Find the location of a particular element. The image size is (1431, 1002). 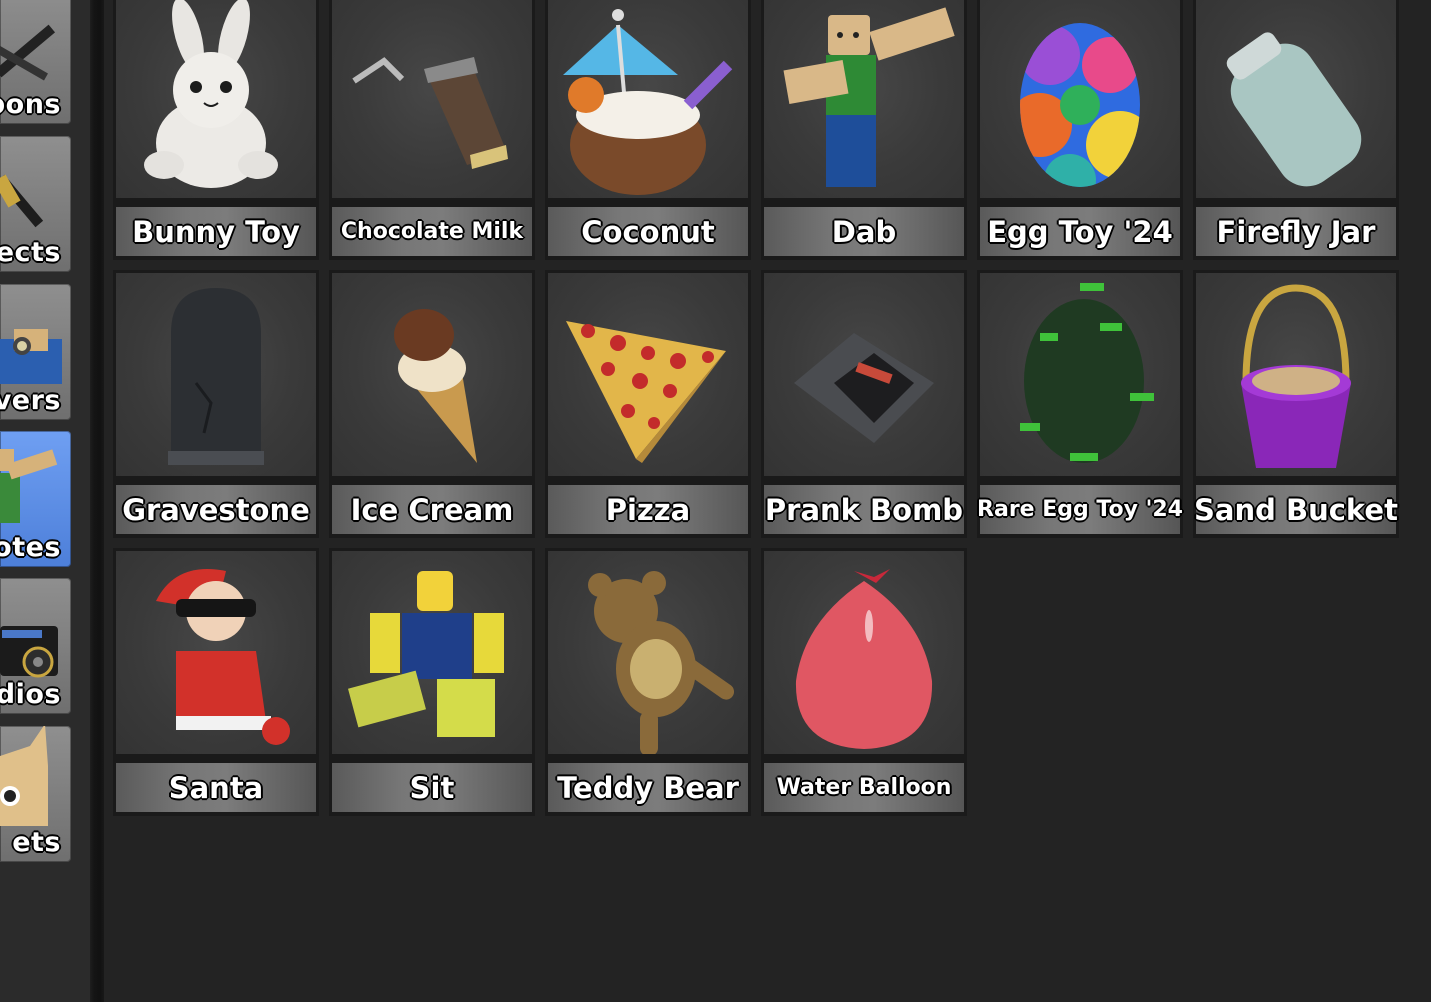

category-sidebar: pons ects vers ot is located at coordinates (45, 501).